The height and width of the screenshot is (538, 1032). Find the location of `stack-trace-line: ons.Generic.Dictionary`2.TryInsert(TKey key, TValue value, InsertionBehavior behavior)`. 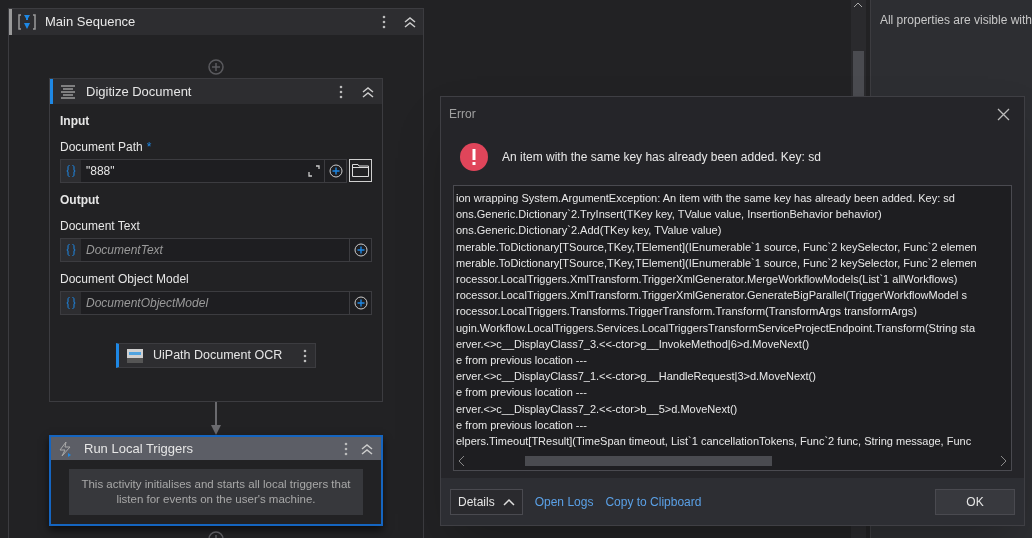

stack-trace-line: ons.Generic.Dictionary`2.TryInsert(TKey key, TValue value, InsertionBehavior behavior) is located at coordinates (669, 215).